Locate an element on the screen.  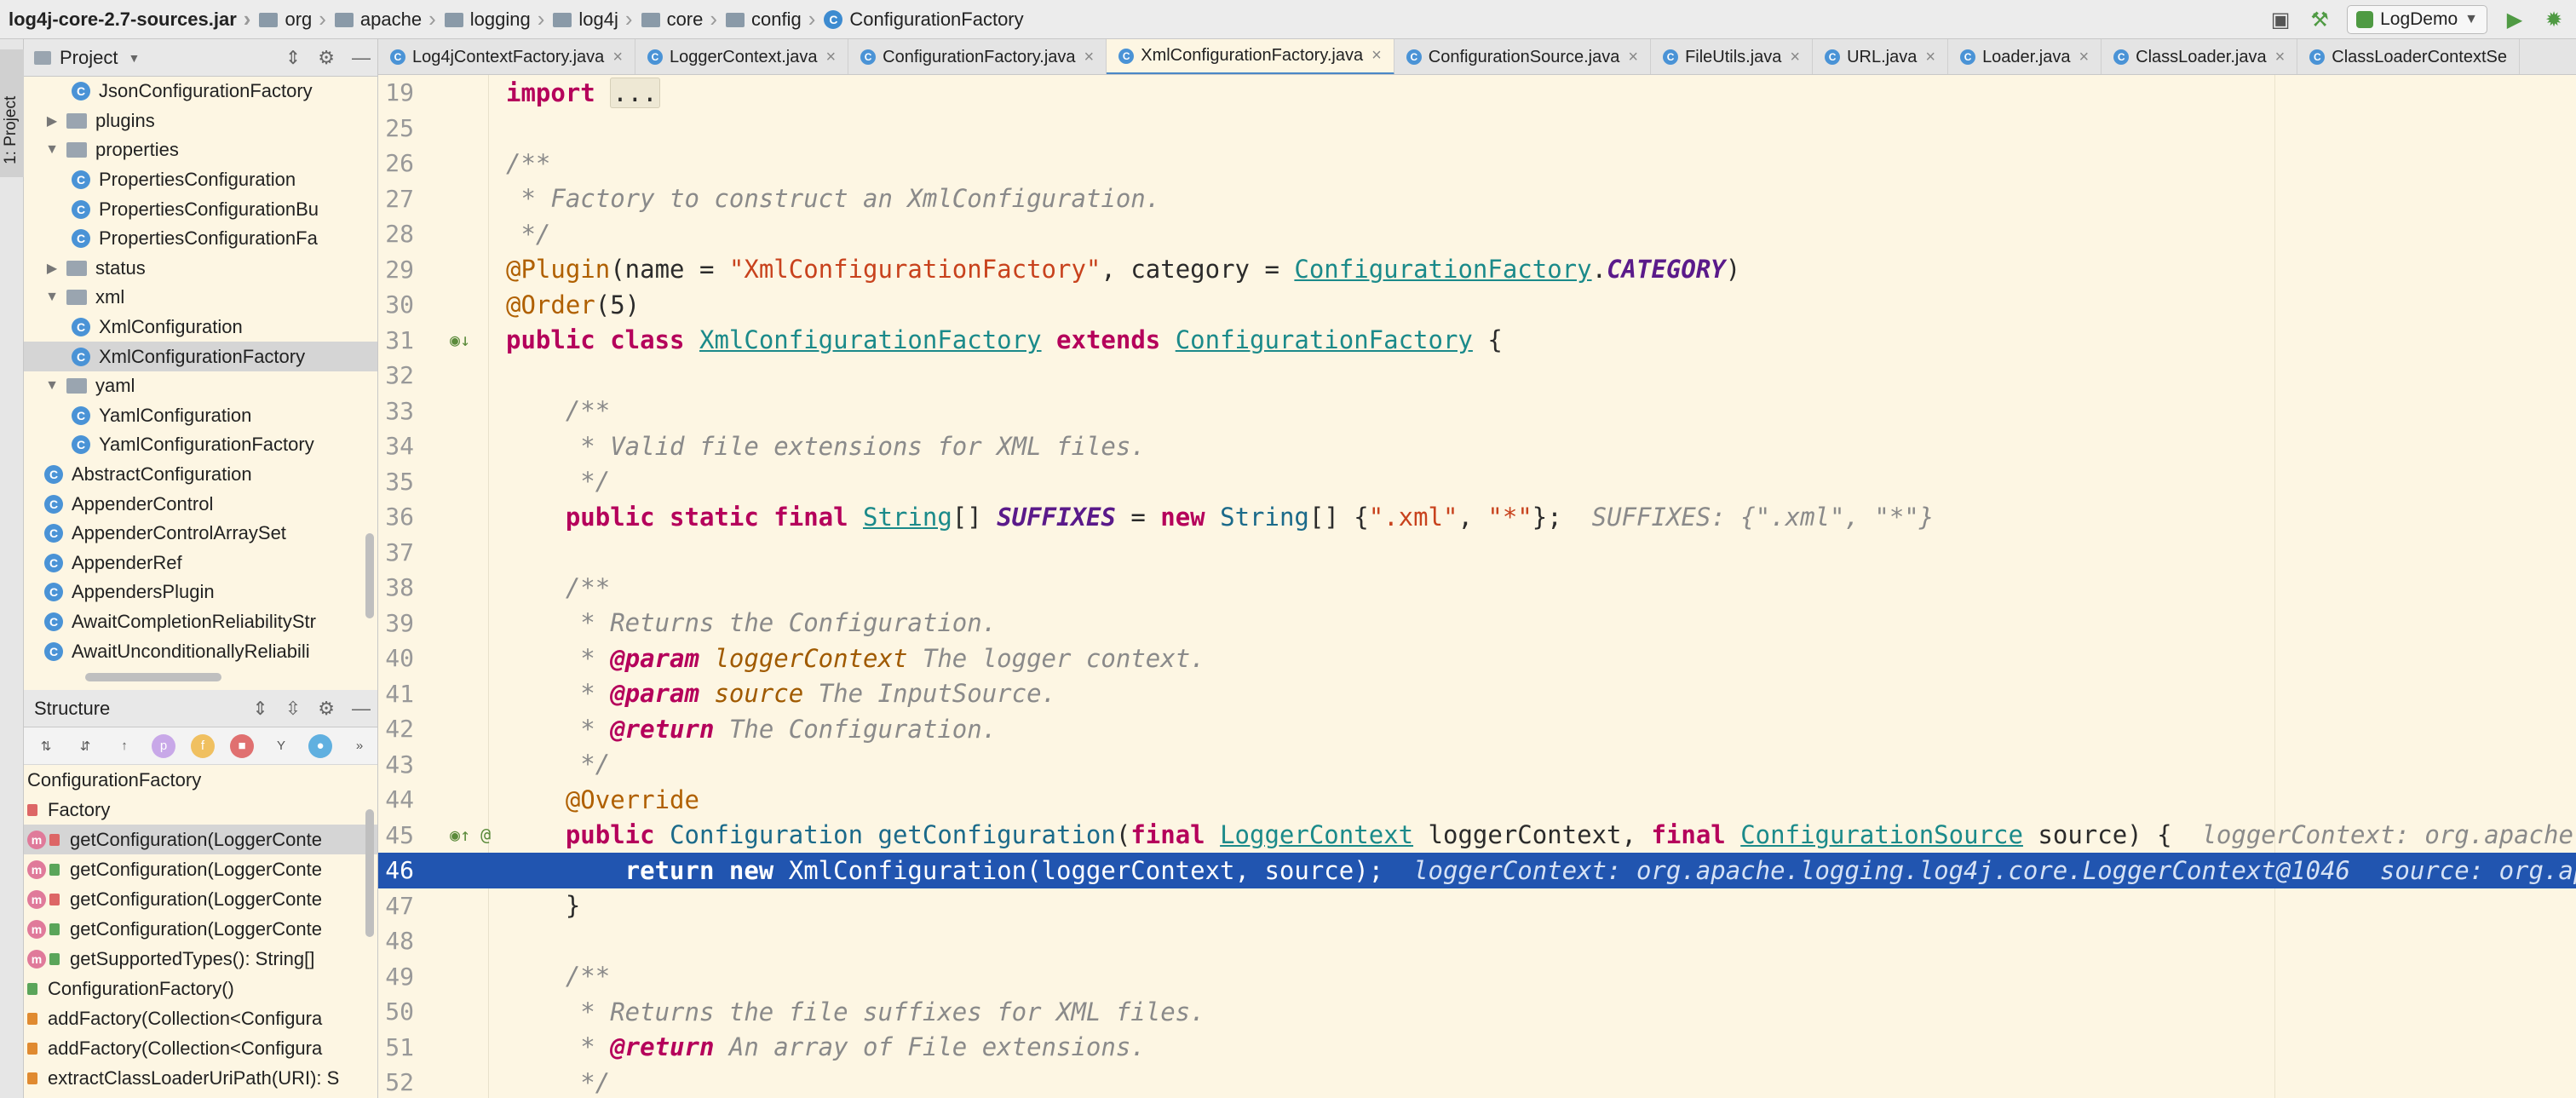
code-line: 30 @Order(5) is located at coordinates (1477, 305).